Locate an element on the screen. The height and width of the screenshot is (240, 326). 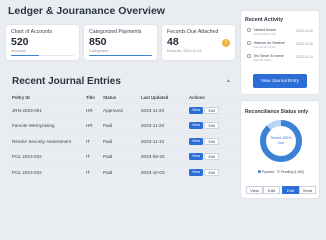
stat-label: Categorized Payments is located at coordinates (115, 32).